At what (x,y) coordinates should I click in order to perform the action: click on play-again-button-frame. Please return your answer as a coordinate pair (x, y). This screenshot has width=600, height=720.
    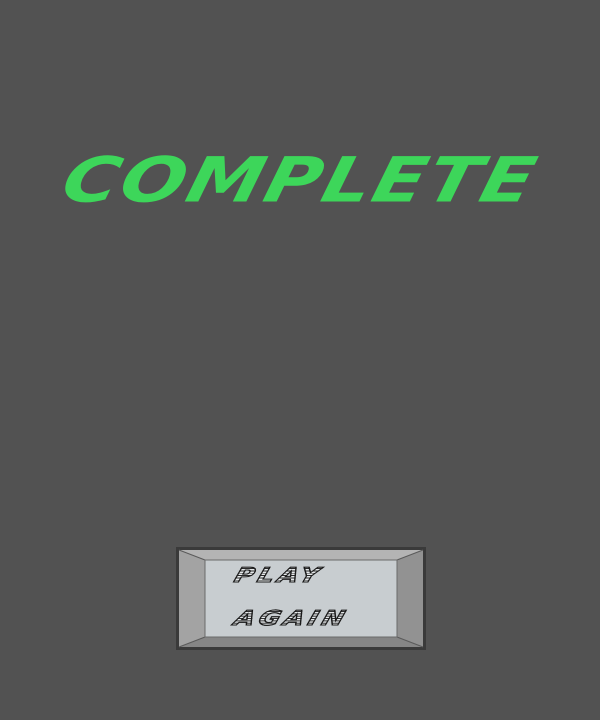
    Looking at the image, I should click on (301, 598).